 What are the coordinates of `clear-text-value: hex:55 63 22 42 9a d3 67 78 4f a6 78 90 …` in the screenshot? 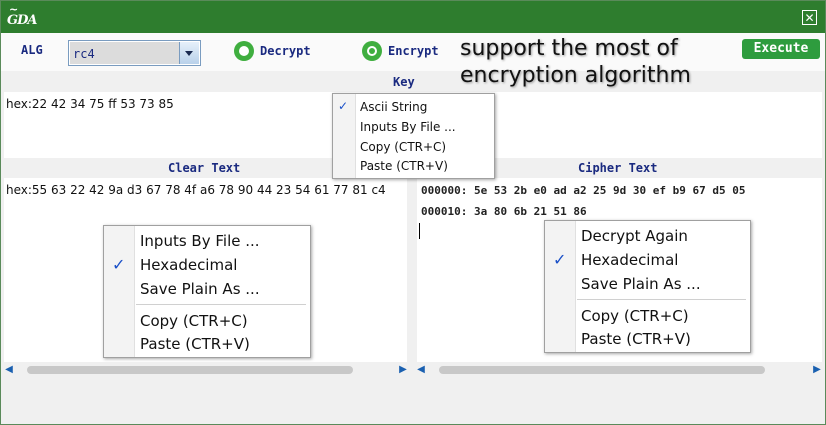 It's located at (196, 190).